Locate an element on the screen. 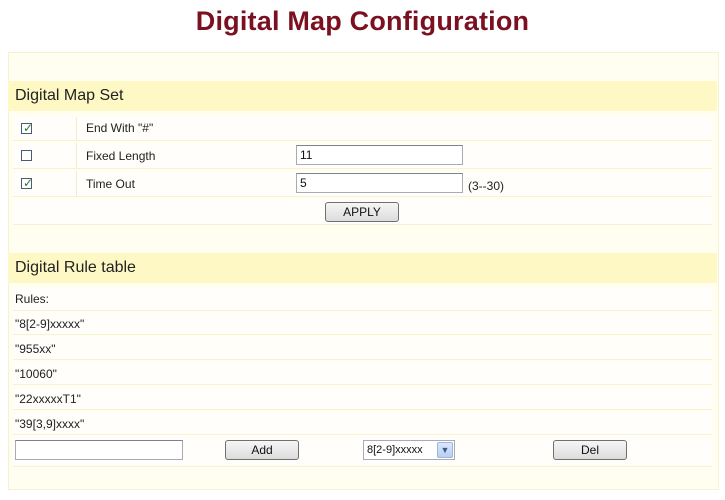 This screenshot has height=500, width=725. rule-row: "10060" is located at coordinates (362, 373).